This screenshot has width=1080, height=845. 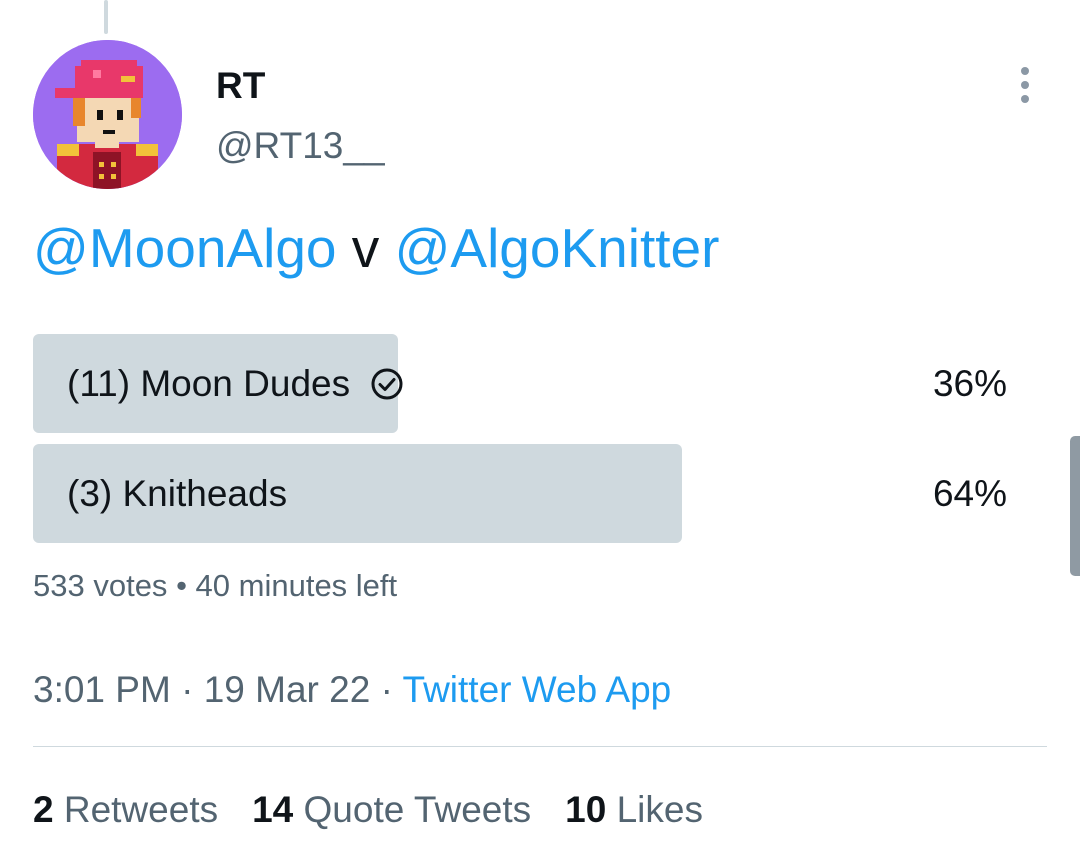 What do you see at coordinates (1075, 506) in the screenshot?
I see `scrollbar` at bounding box center [1075, 506].